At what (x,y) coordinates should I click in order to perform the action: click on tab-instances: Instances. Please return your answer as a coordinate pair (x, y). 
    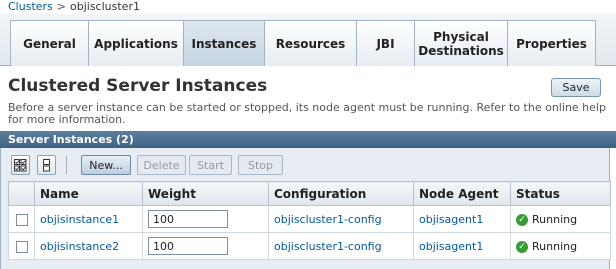
    Looking at the image, I should click on (224, 43).